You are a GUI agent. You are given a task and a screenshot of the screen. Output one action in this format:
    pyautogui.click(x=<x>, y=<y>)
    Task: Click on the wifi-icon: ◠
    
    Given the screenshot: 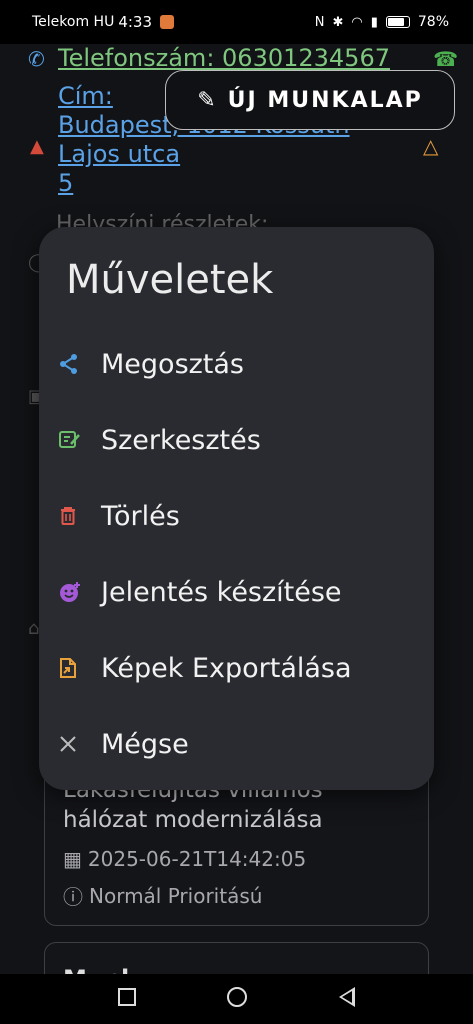 What is the action you would take?
    pyautogui.click(x=357, y=22)
    